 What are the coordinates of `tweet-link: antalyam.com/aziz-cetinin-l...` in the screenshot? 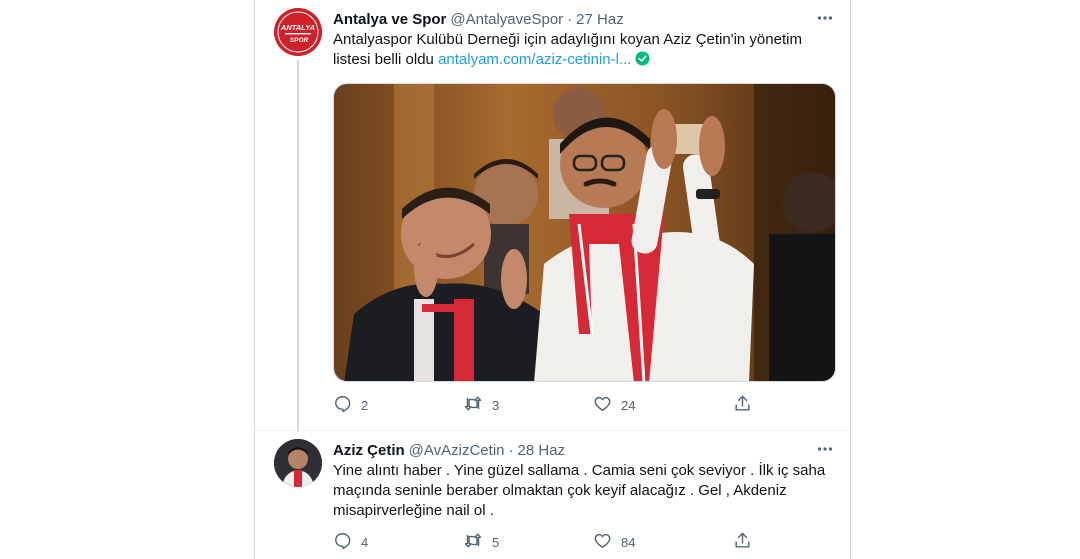 It's located at (534, 59).